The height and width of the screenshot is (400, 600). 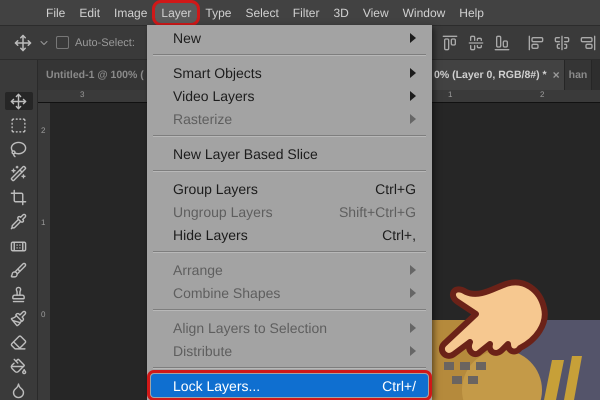 What do you see at coordinates (43, 314) in the screenshot?
I see `ruler-number: 0` at bounding box center [43, 314].